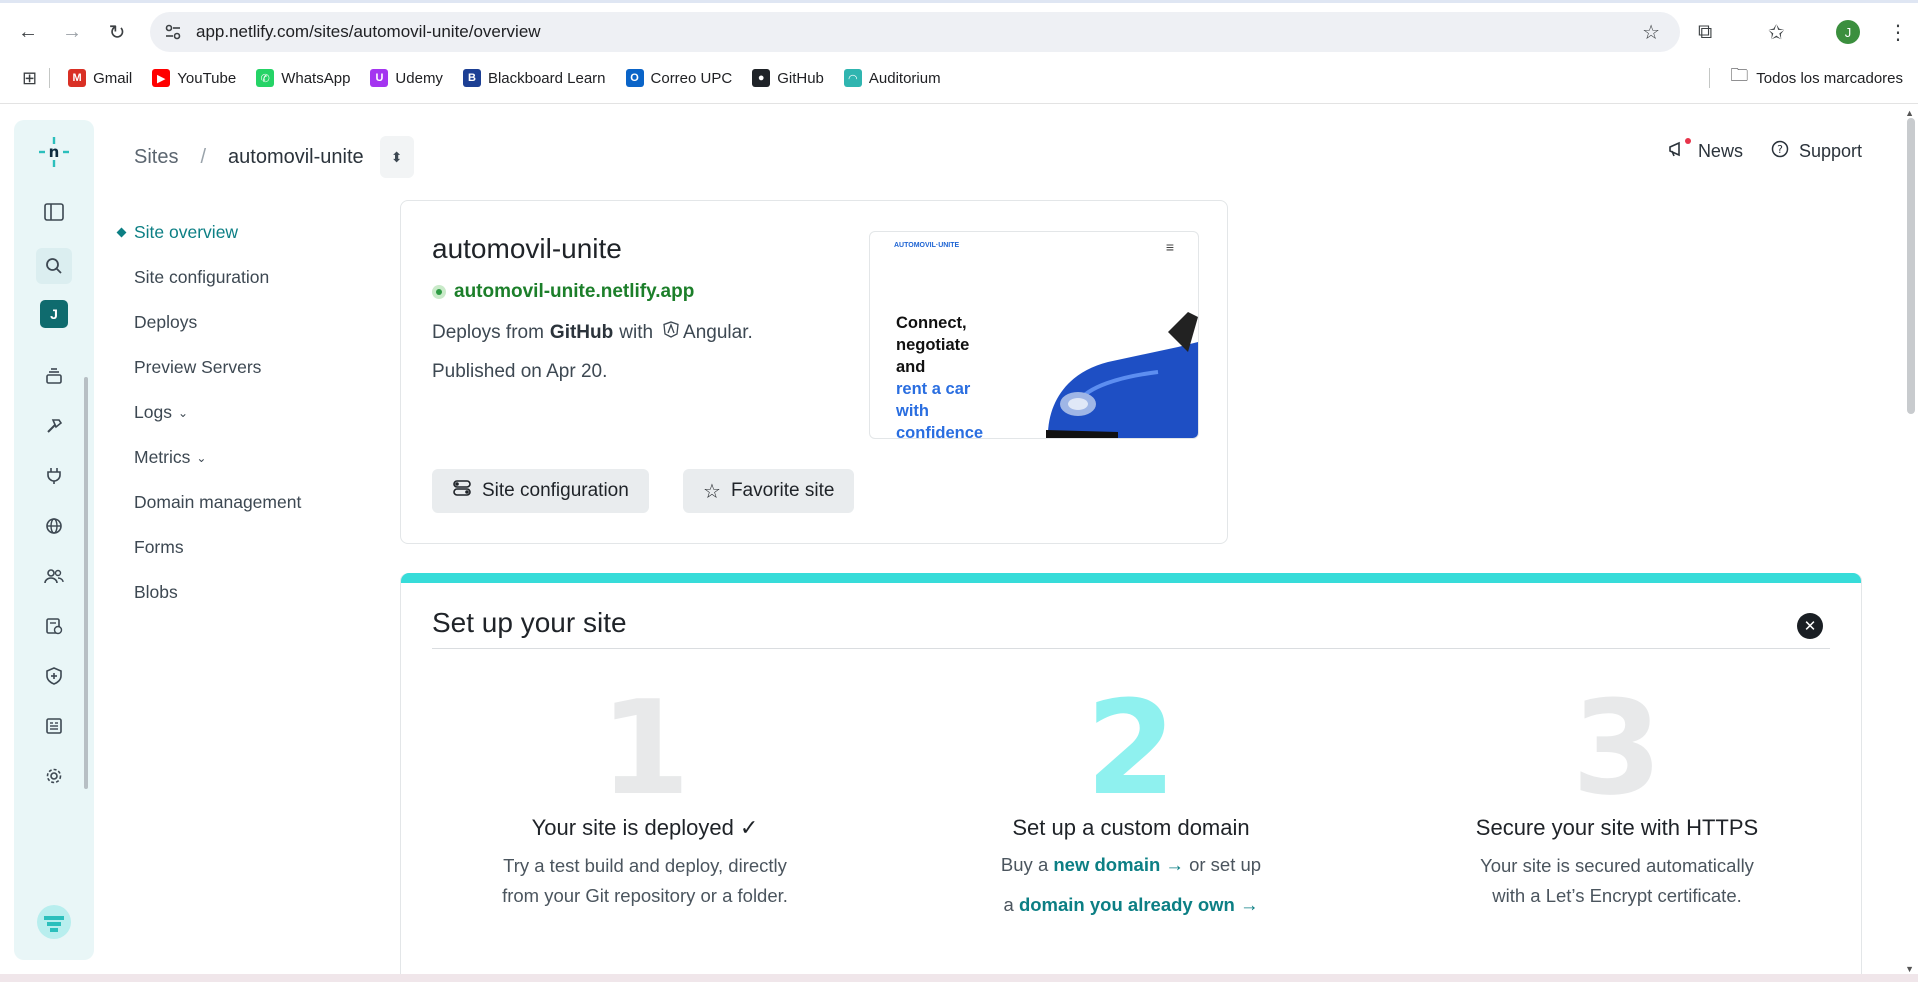 The height and width of the screenshot is (982, 1918). I want to click on bookmark-gmail: M Gmail, so click(100, 78).